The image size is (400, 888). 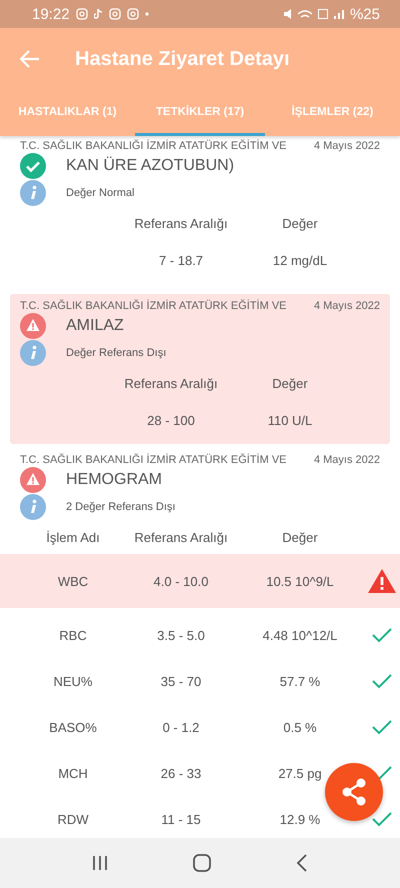 I want to click on table-cell-text: 0.5 %, so click(x=300, y=727).